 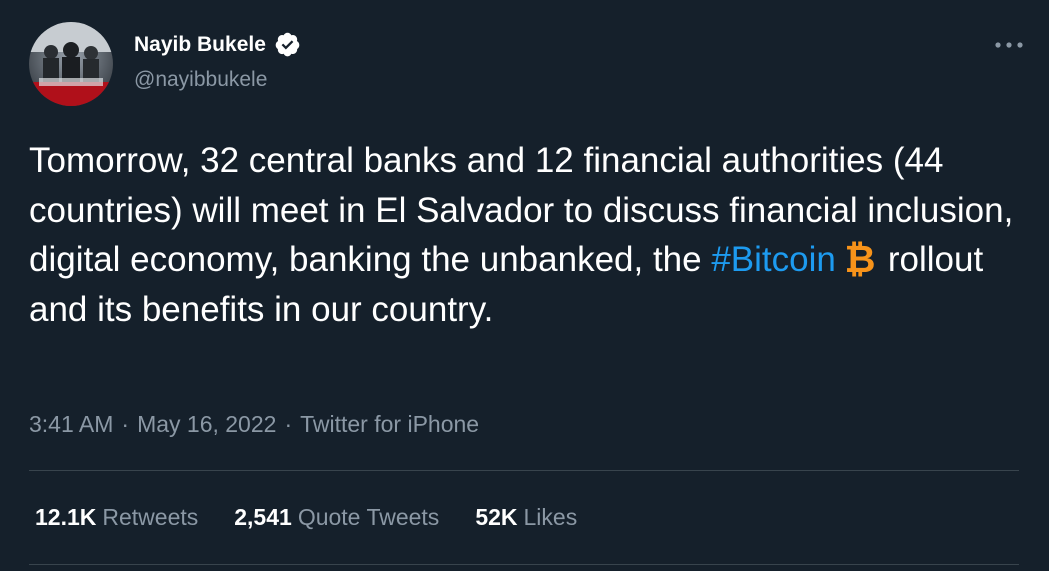 I want to click on more-options-button, so click(x=1009, y=45).